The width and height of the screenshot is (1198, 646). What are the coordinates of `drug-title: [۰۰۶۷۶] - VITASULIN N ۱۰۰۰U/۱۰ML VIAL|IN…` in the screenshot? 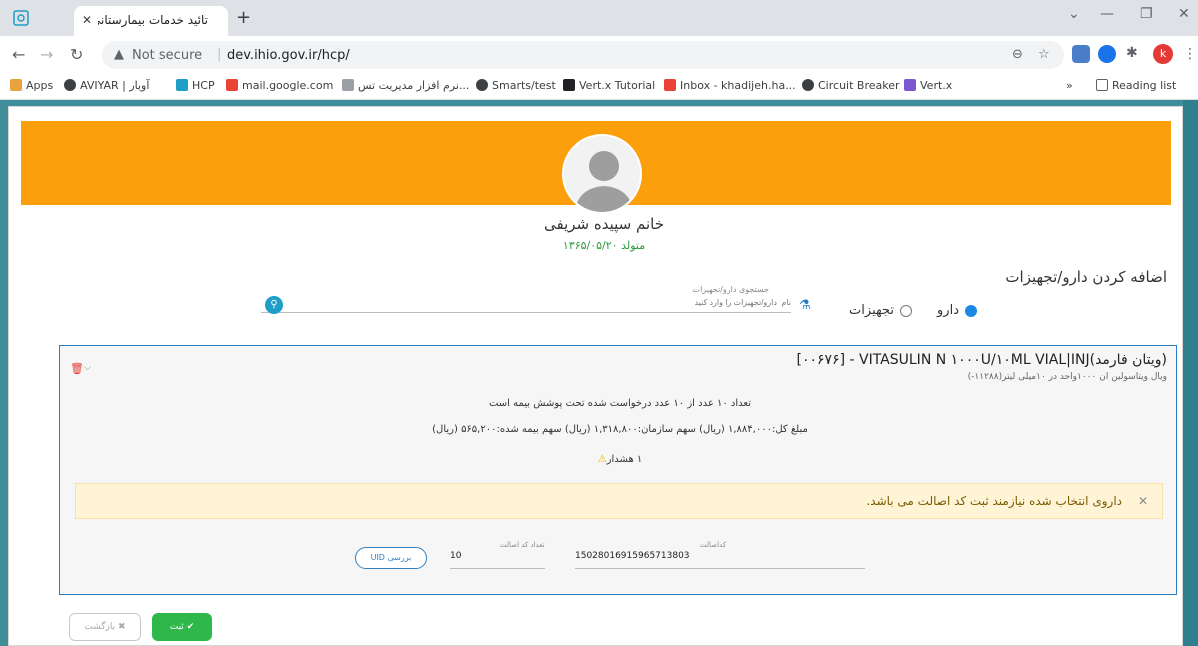 It's located at (981, 360).